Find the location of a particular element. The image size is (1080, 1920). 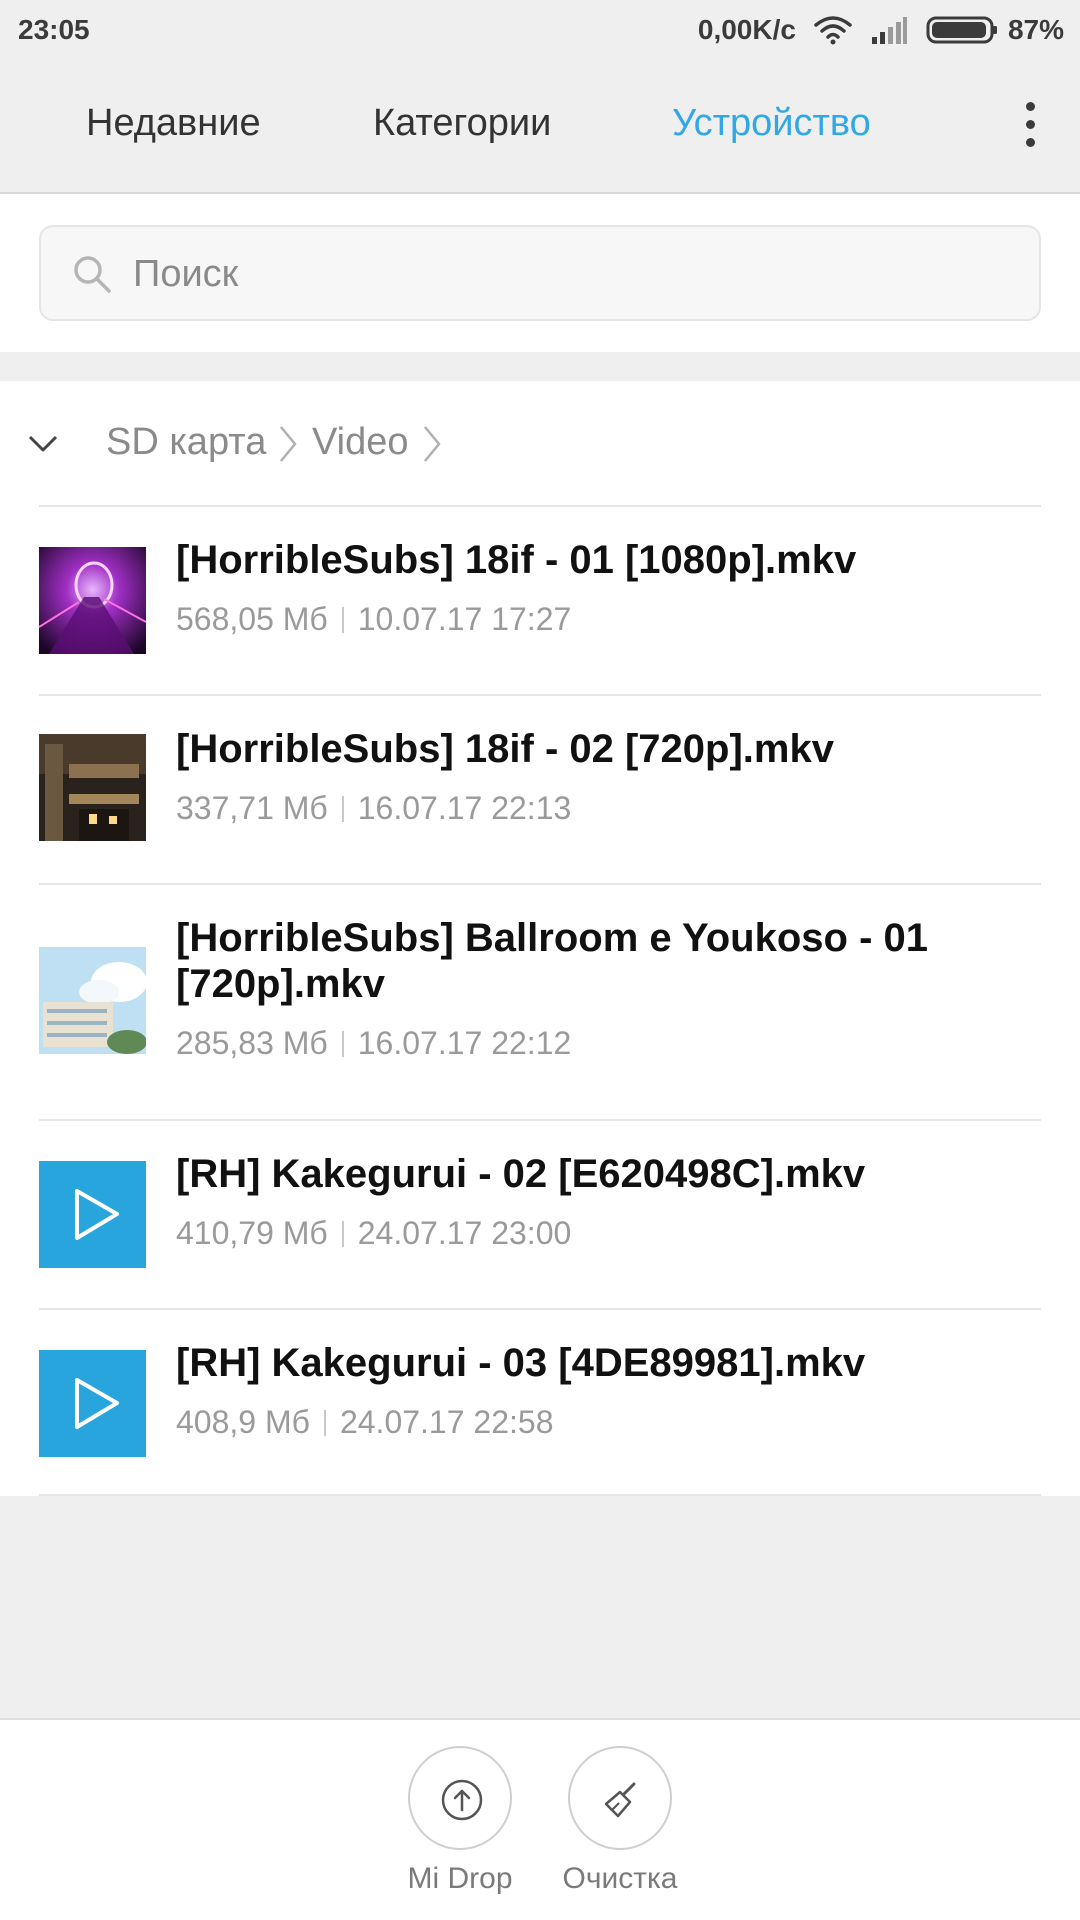

cleanup-label: Очистка is located at coordinates (620, 1878).